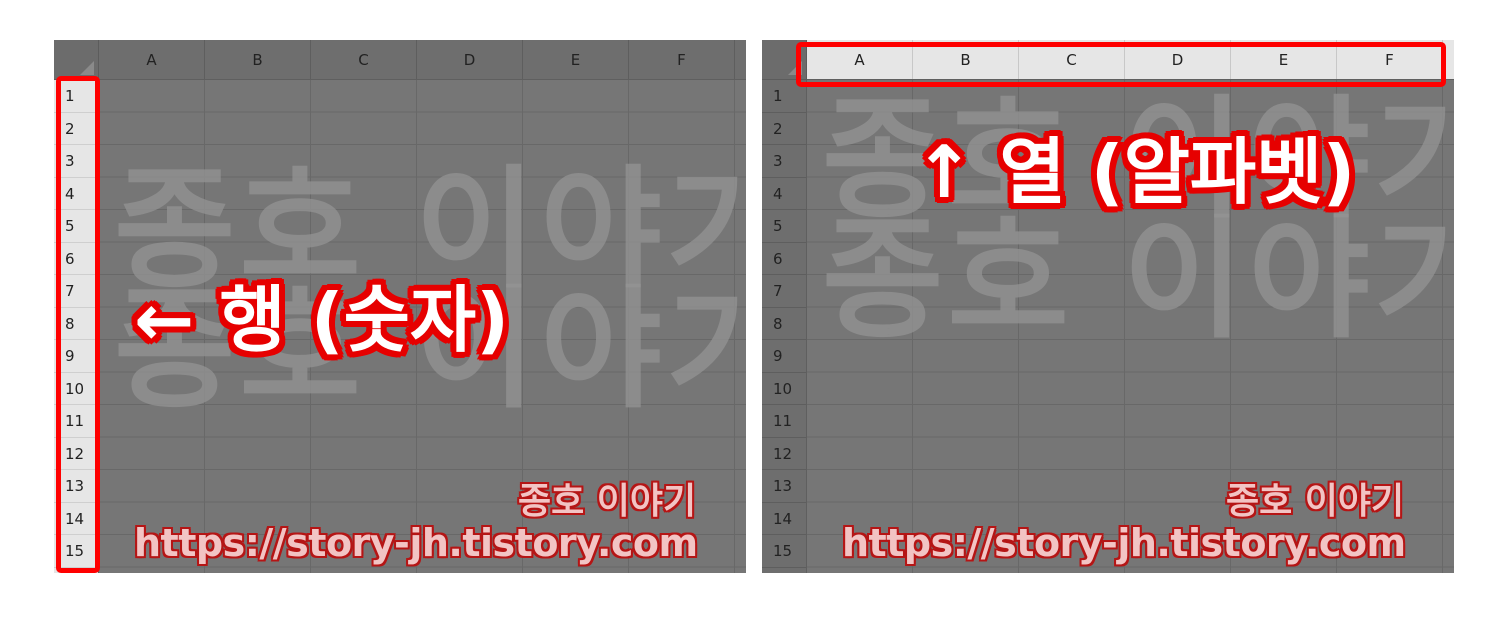 The width and height of the screenshot is (1512, 630). What do you see at coordinates (784, 194) in the screenshot?
I see `row-header-4: 4` at bounding box center [784, 194].